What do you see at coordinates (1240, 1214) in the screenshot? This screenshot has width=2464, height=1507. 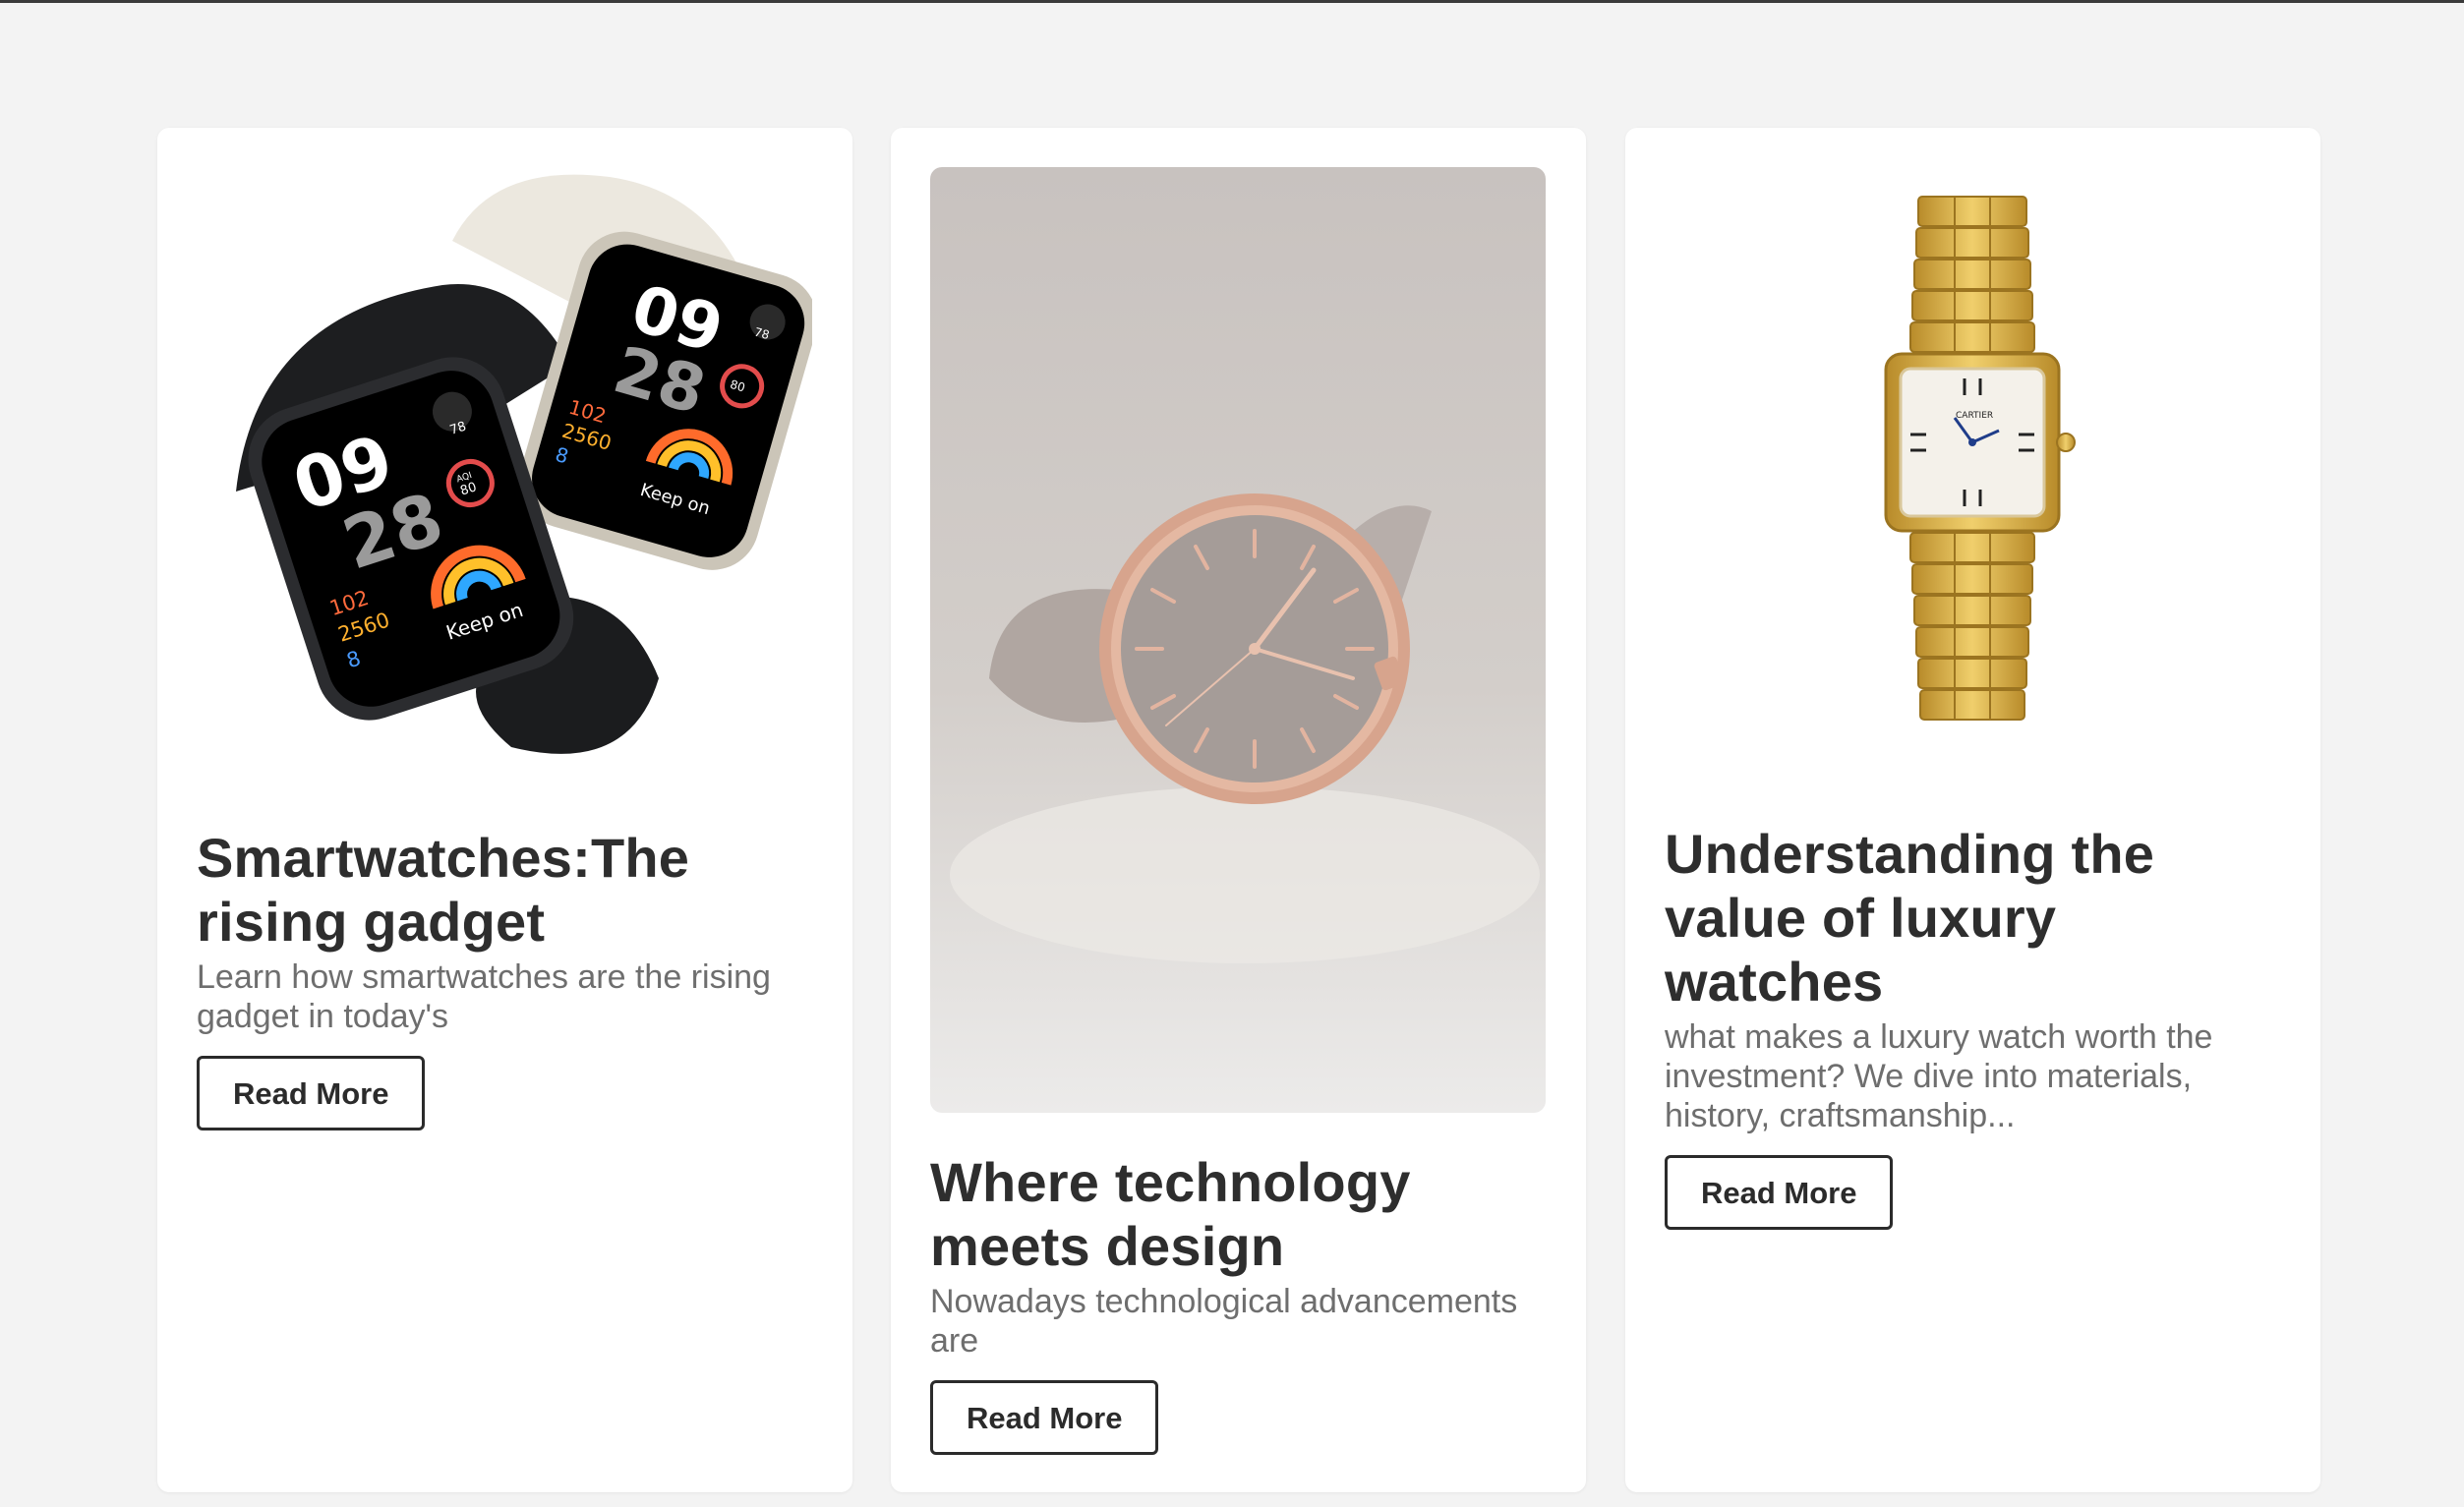 I see `card-title: Where technology meets design` at bounding box center [1240, 1214].